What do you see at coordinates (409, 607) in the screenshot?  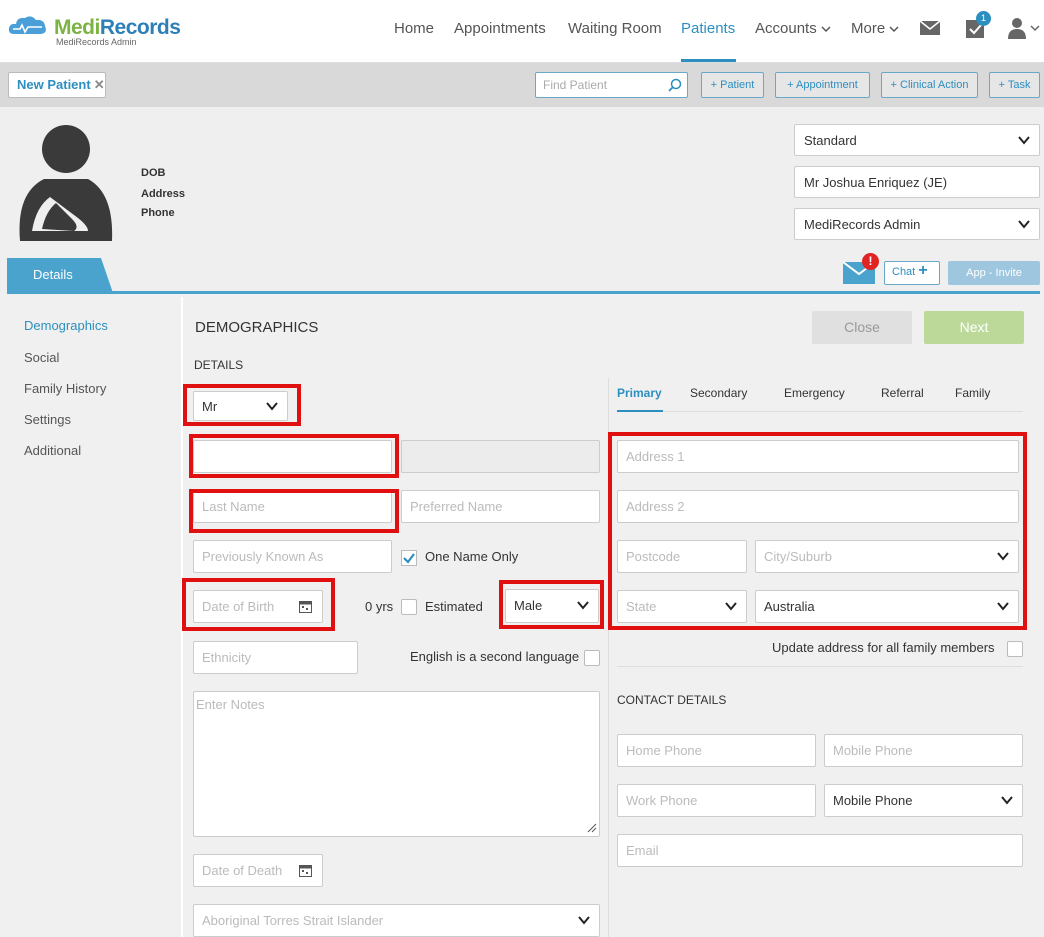 I see `estimated-checkbox` at bounding box center [409, 607].